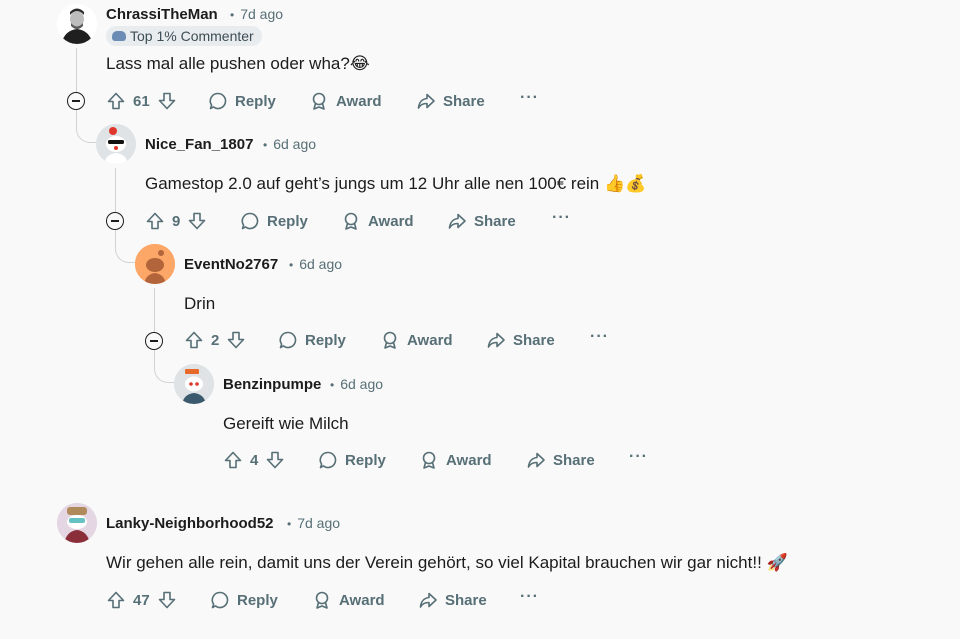 The width and height of the screenshot is (960, 639). I want to click on comment-body: Drin, so click(200, 303).